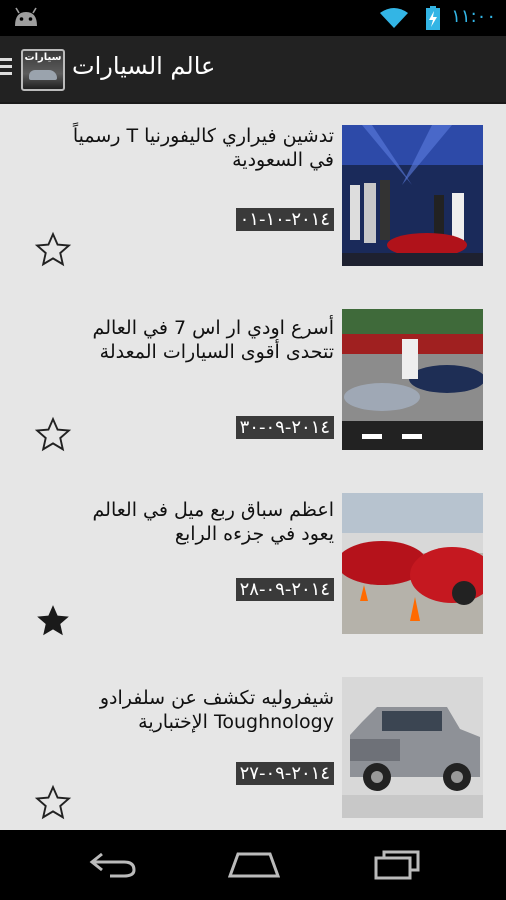 This screenshot has height=900, width=506. Describe the element at coordinates (284, 219) in the screenshot. I see `article-date: ٢٠١٤-١٠-٠١` at that location.